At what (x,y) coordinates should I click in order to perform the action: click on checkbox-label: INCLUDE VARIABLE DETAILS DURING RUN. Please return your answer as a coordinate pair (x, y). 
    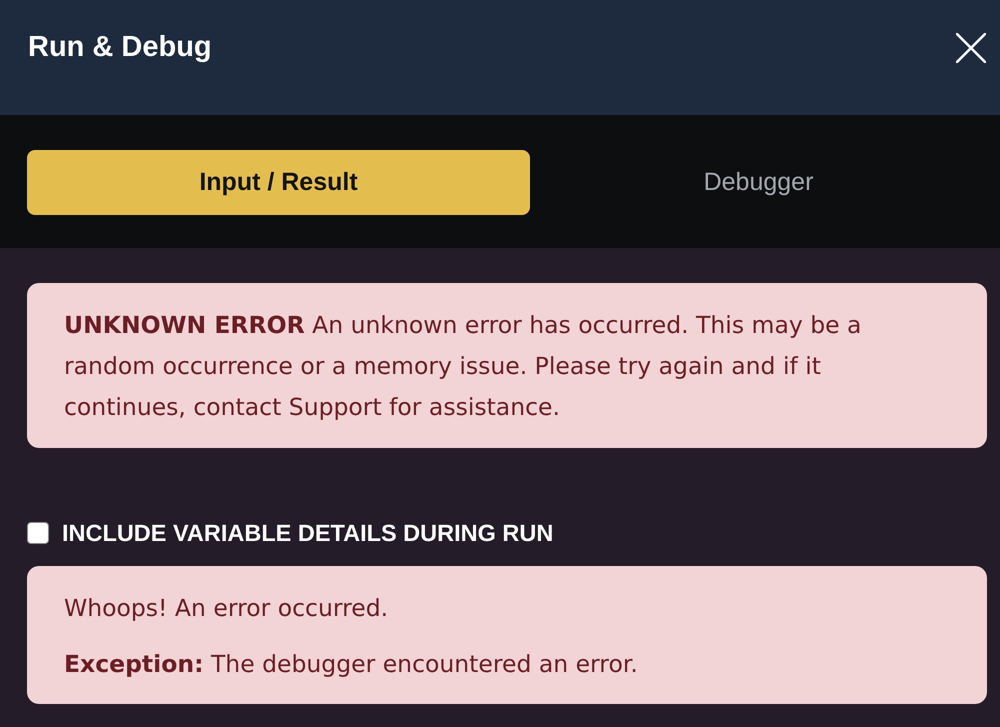
    Looking at the image, I should click on (308, 533).